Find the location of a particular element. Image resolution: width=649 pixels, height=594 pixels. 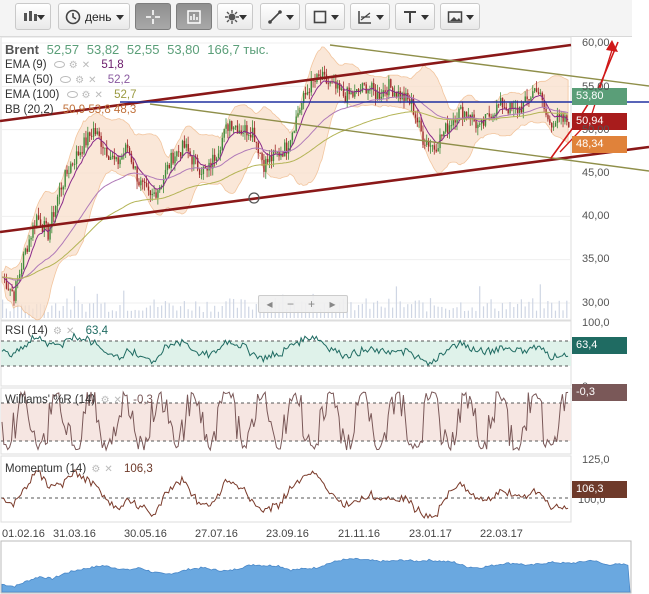

volume-value: 166,7 тыс. is located at coordinates (238, 49).